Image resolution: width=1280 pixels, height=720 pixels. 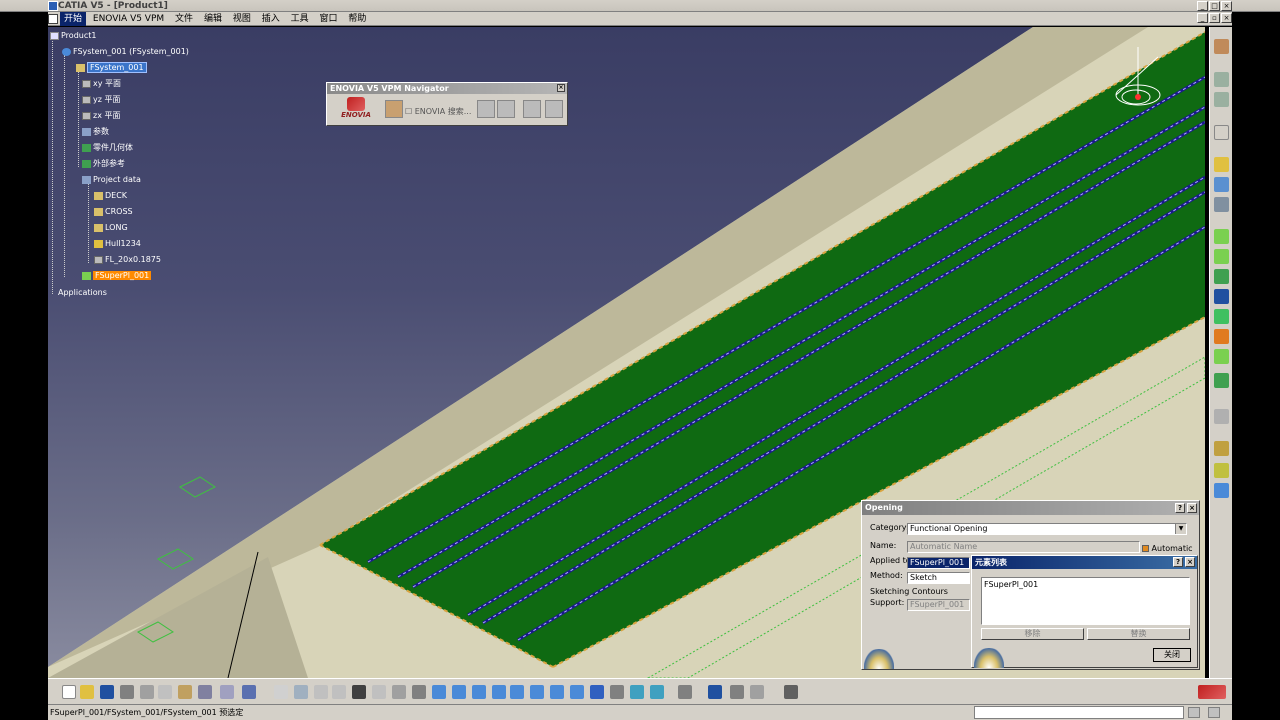 I want to click on menu-start: 开始, so click(x=73, y=19).